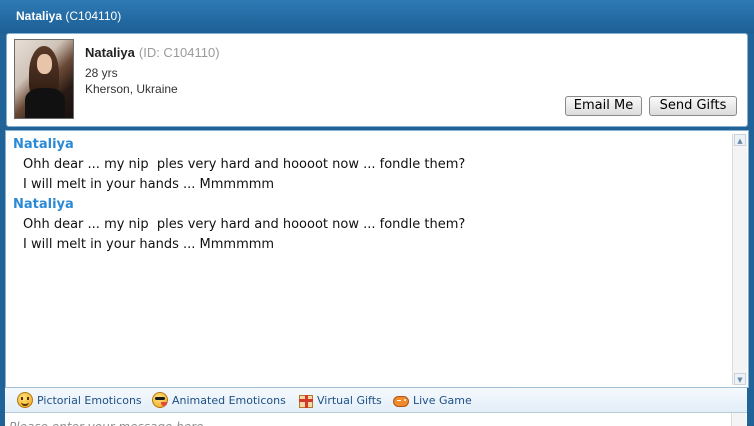  What do you see at coordinates (369, 419) in the screenshot?
I see `message-input` at bounding box center [369, 419].